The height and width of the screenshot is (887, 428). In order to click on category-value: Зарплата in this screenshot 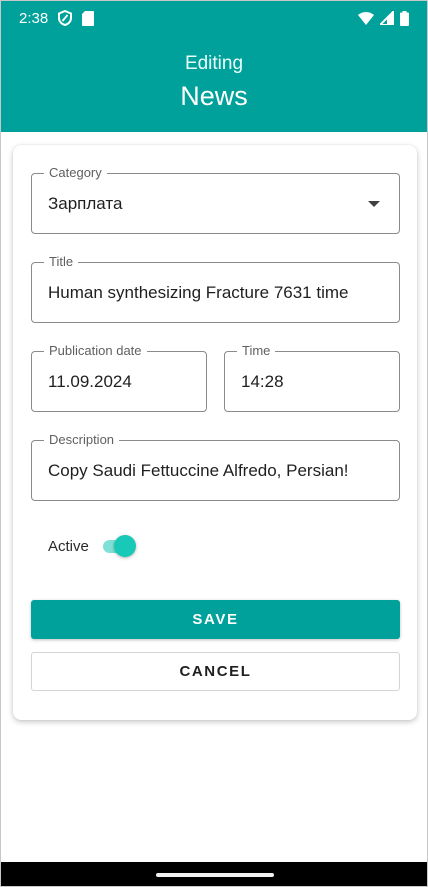, I will do `click(85, 203)`.